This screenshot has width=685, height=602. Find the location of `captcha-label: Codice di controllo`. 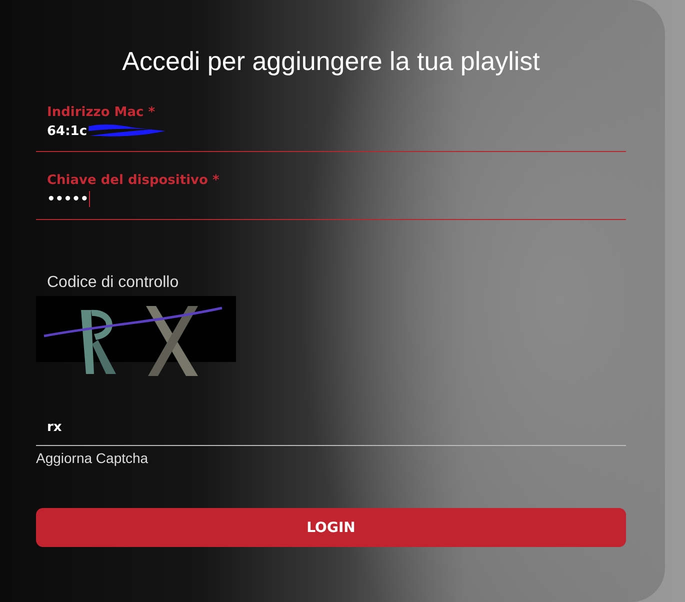

captcha-label: Codice di controllo is located at coordinates (113, 283).